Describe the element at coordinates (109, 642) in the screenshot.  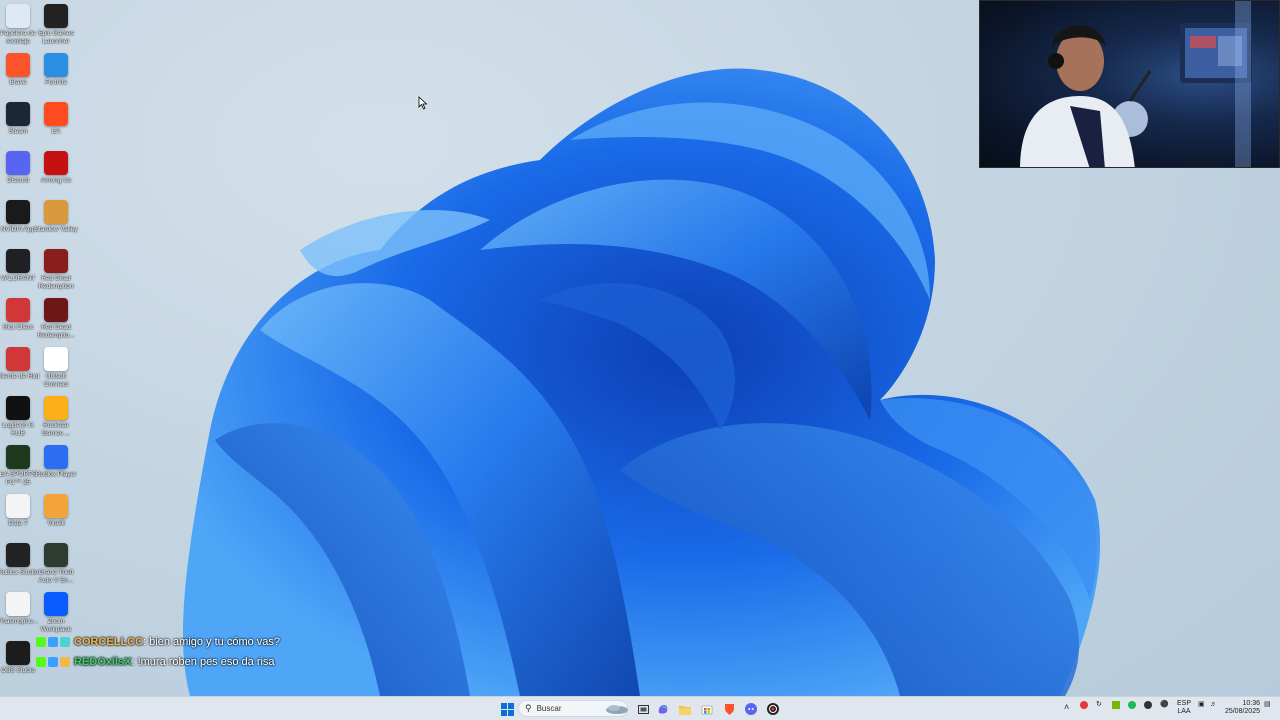
I see `chat-username: CORCELLCC` at that location.